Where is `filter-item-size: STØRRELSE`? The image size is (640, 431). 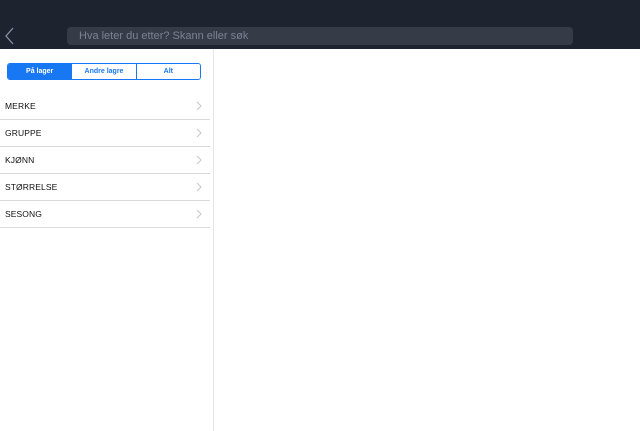 filter-item-size: STØRRELSE is located at coordinates (105, 187).